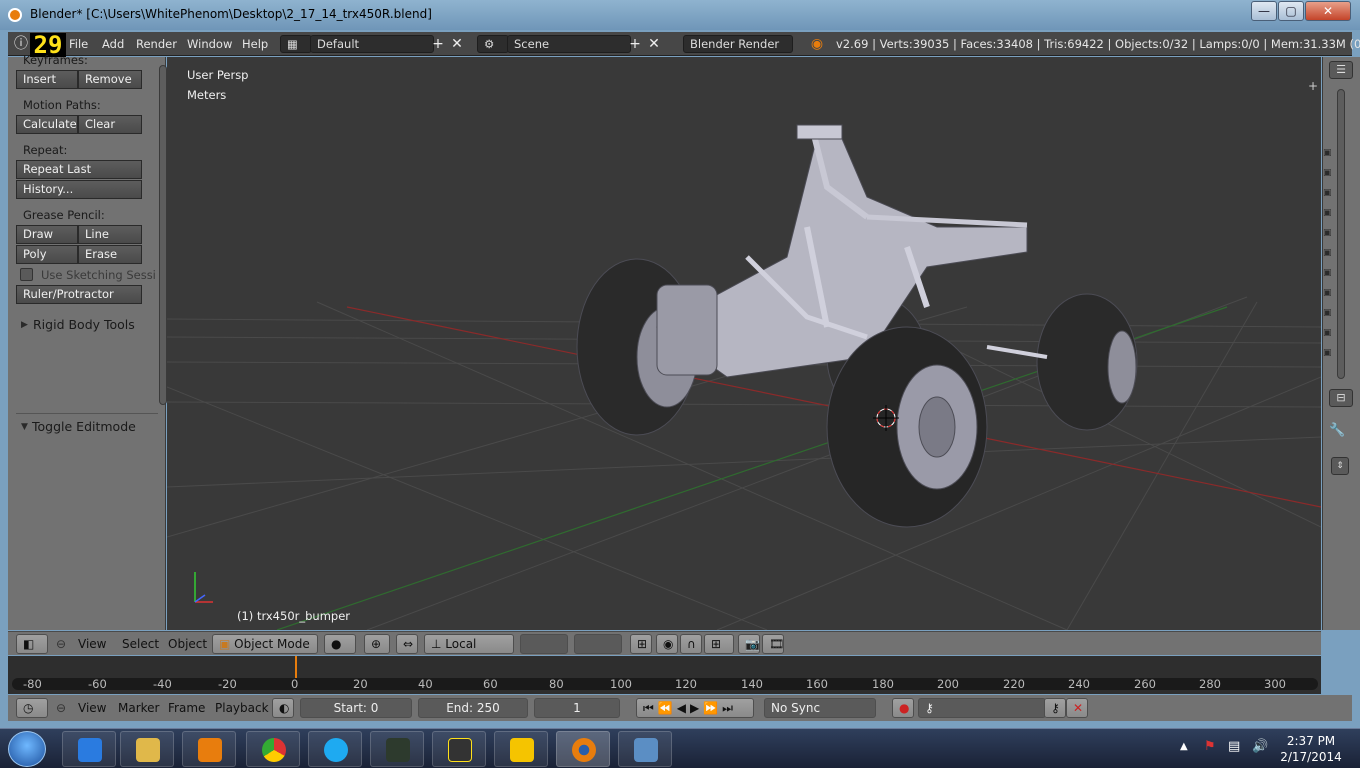  I want to click on menu-select: Select, so click(140, 644).